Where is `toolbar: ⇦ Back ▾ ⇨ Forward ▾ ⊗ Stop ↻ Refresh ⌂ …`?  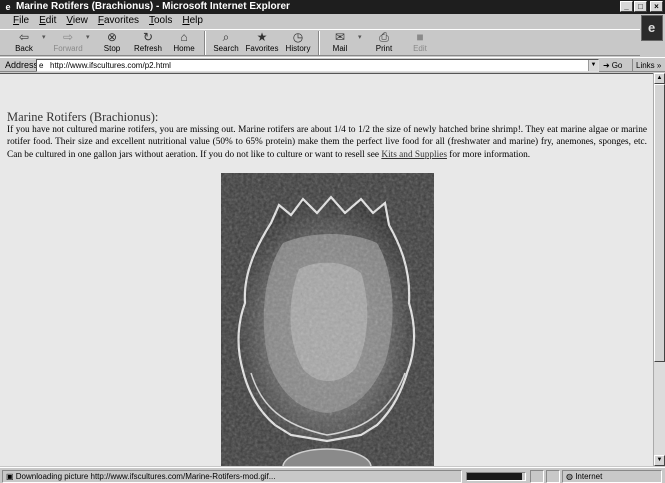 toolbar: ⇦ Back ▾ ⇨ Forward ▾ ⊗ Stop ↻ Refresh ⌂ … is located at coordinates (320, 42).